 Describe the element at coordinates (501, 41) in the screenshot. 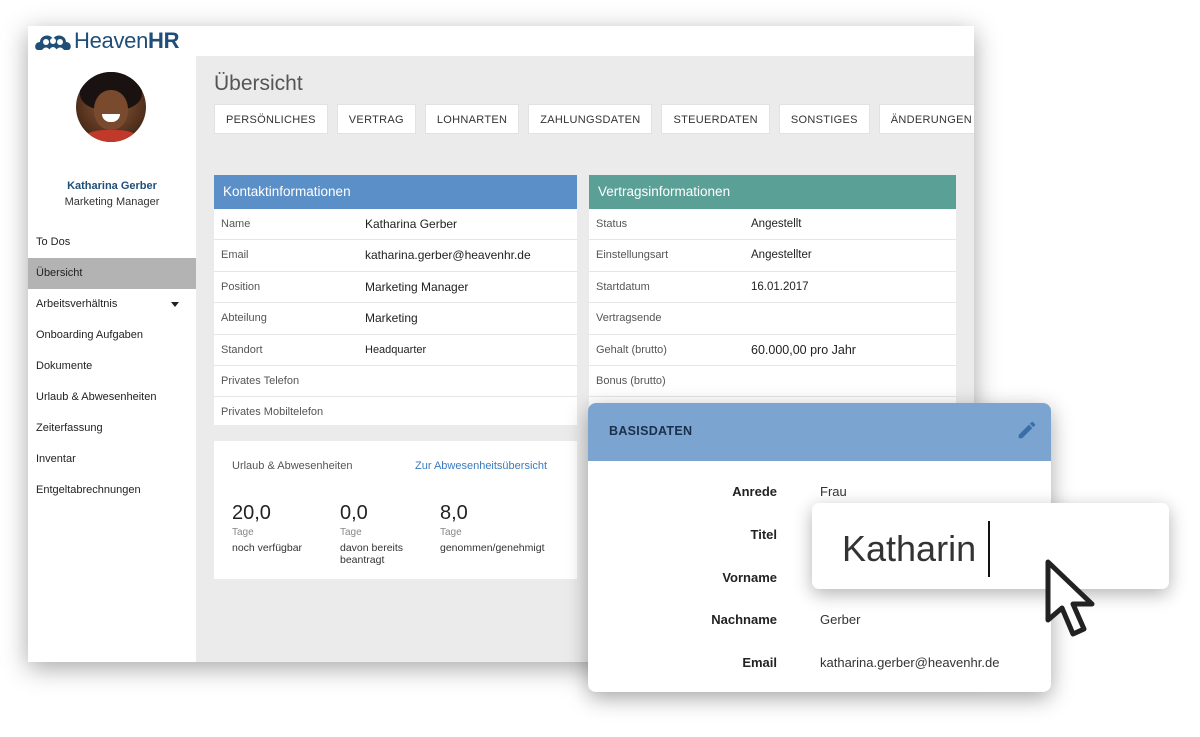

I see `top-bar: HeavenHR` at that location.